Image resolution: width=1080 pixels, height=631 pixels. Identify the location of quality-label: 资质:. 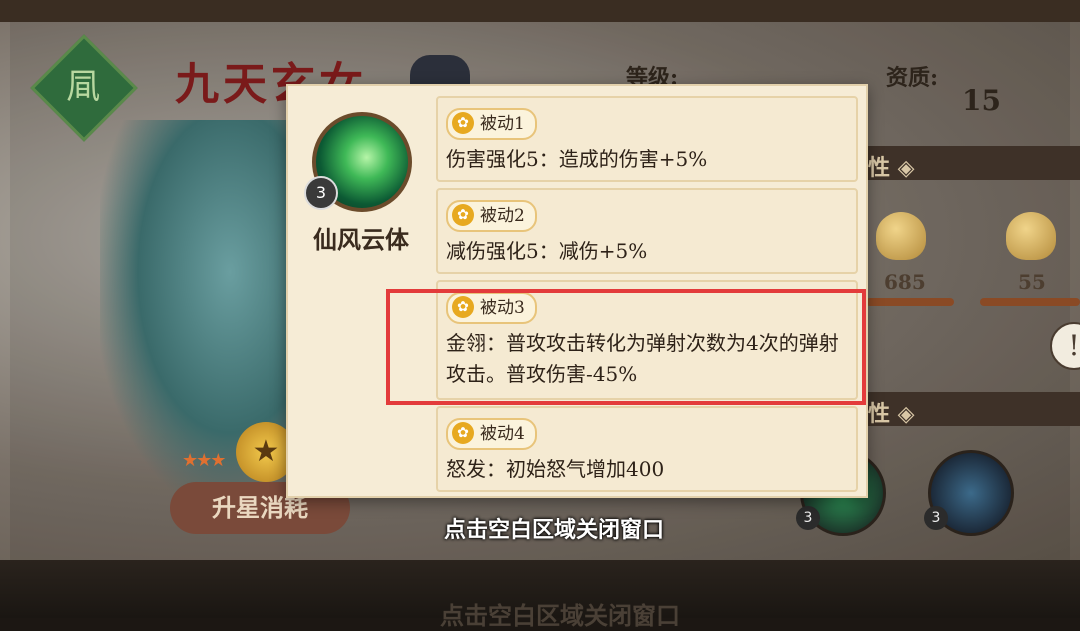
(912, 78).